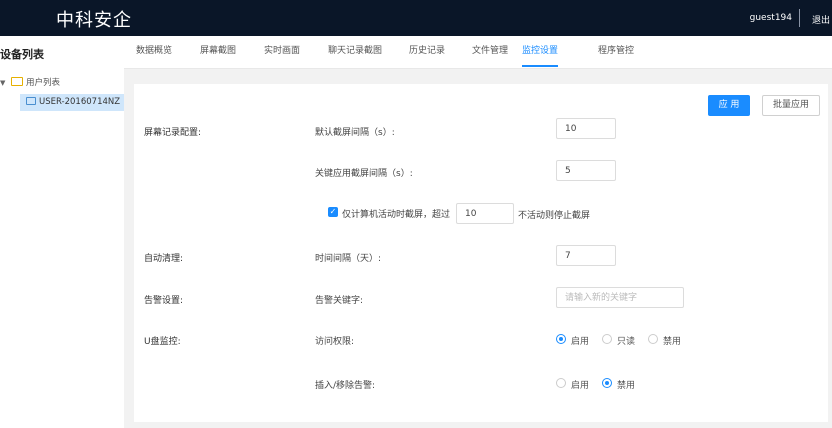 The image size is (832, 428). I want to click on alert-keyword-input, so click(620, 297).